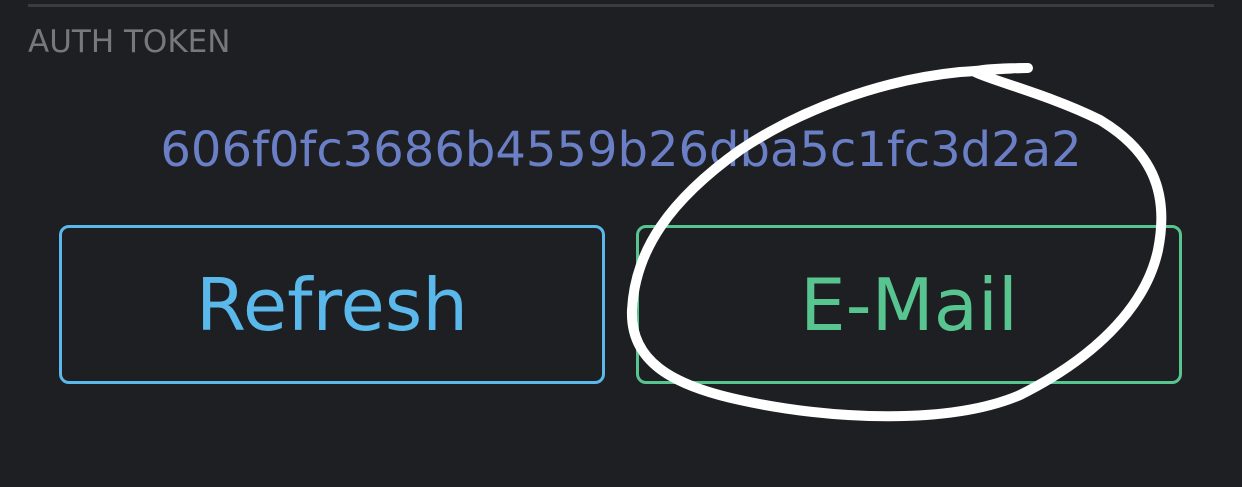 The height and width of the screenshot is (487, 1242). I want to click on auth-token-value: 606f0fc3686b4559b26dba5c1fc3d2a2, so click(621, 150).